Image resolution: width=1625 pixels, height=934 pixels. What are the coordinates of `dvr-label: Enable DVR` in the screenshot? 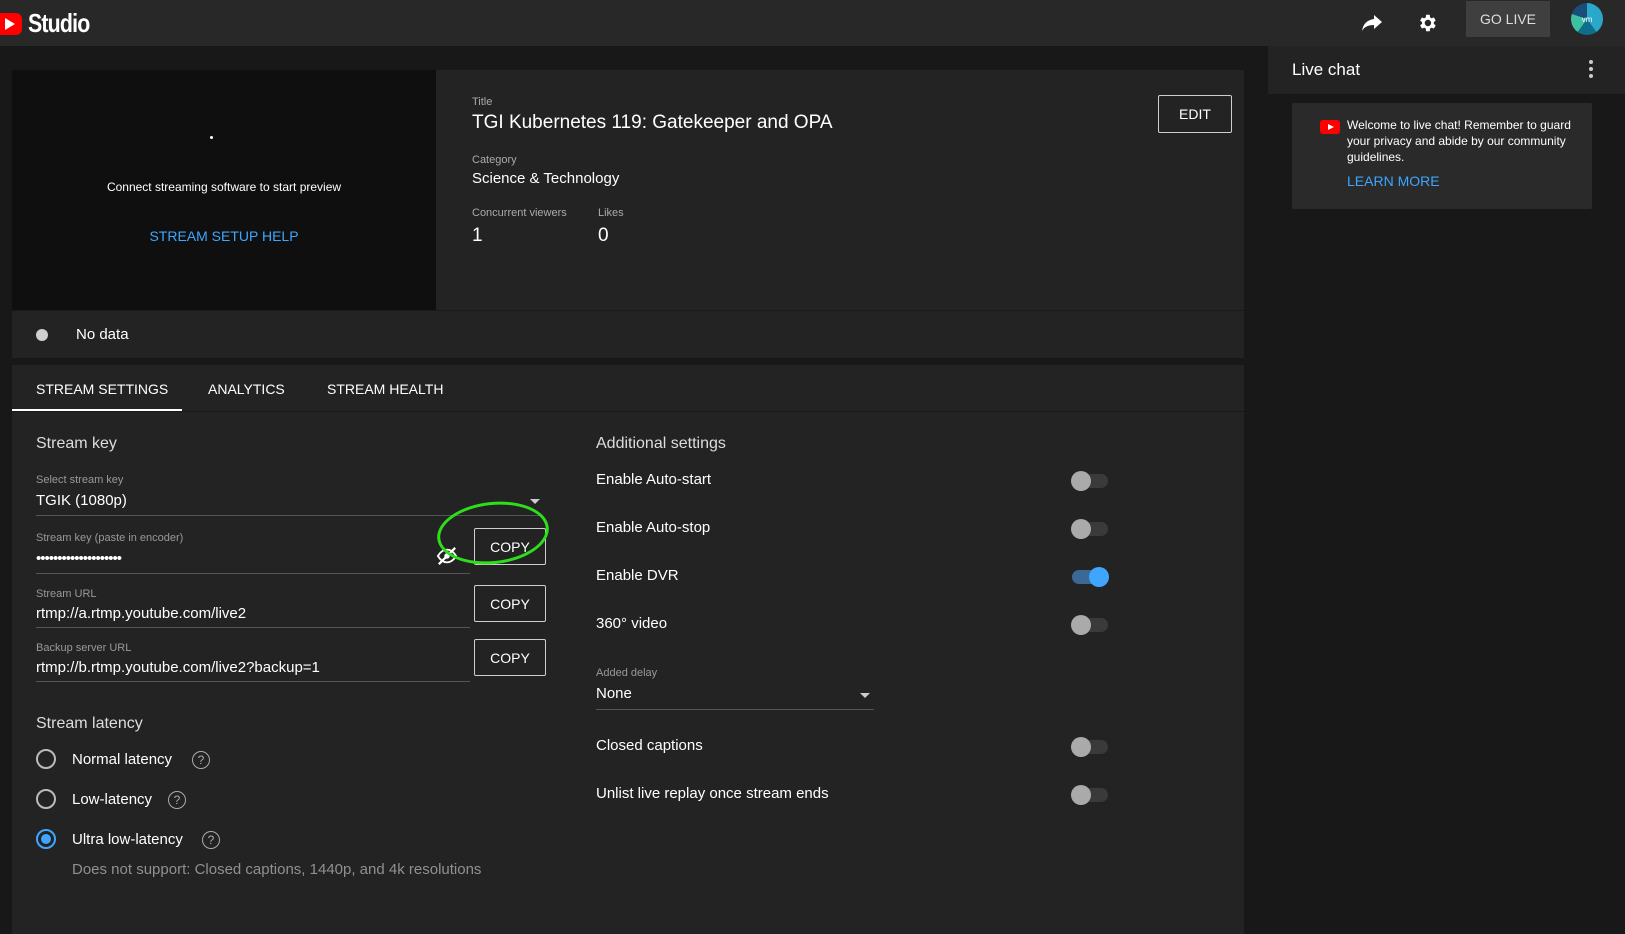 It's located at (637, 575).